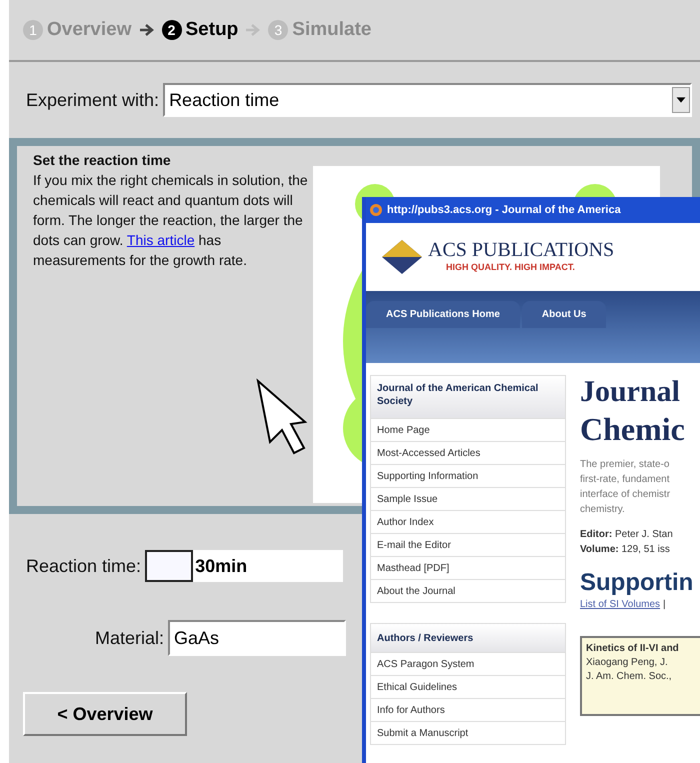 The height and width of the screenshot is (763, 700). What do you see at coordinates (504, 210) in the screenshot?
I see `window-title: http://pubs3.acs.org - Journal of the America` at bounding box center [504, 210].